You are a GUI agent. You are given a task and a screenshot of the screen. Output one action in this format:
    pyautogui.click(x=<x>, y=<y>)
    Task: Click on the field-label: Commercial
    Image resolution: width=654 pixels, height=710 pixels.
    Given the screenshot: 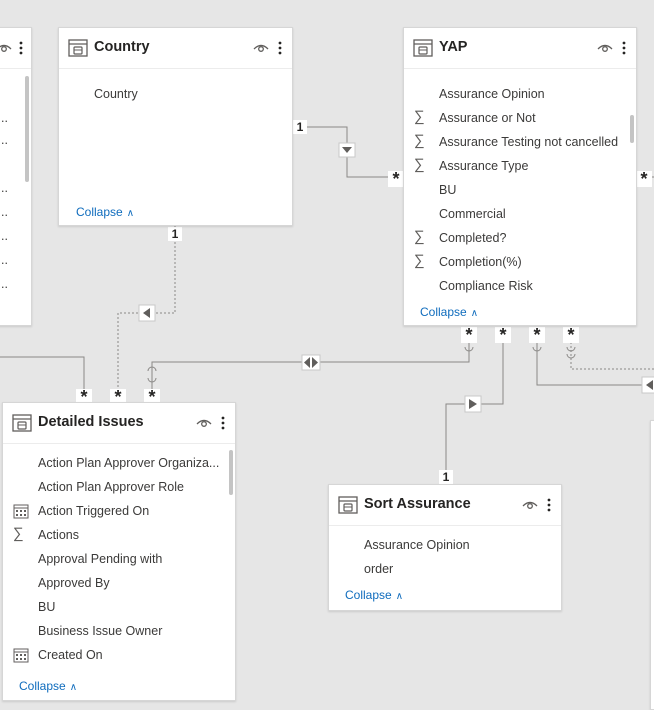 What is the action you would take?
    pyautogui.click(x=472, y=214)
    